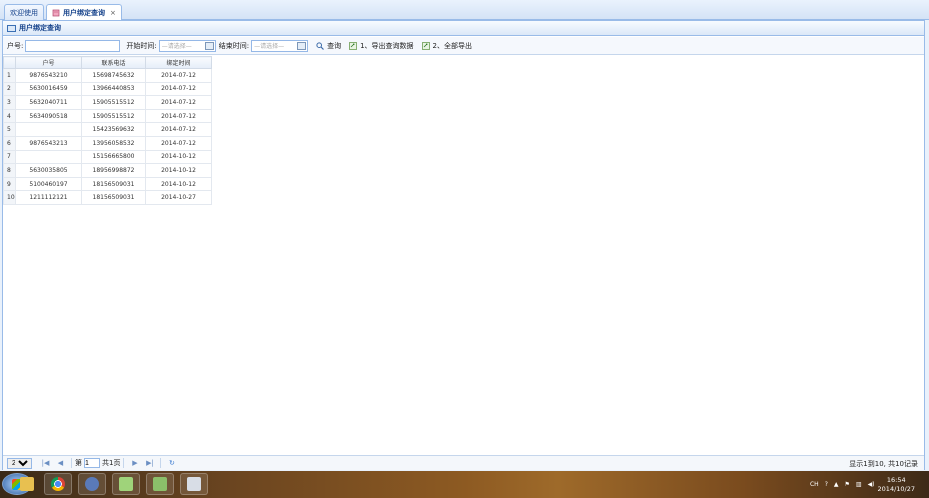 The image size is (929, 498). I want to click on phone-cell: 13966440853, so click(113, 89).